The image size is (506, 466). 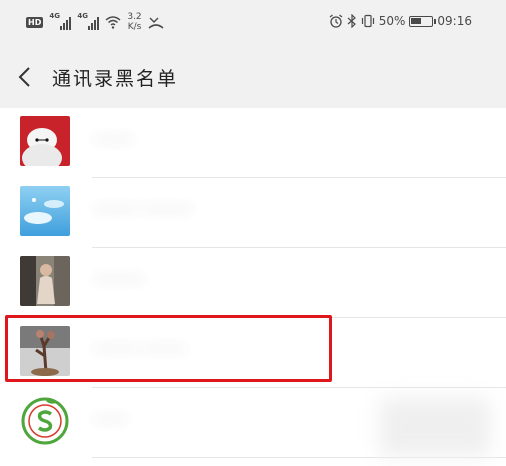 I want to click on blur-smudge, so click(x=435, y=427).